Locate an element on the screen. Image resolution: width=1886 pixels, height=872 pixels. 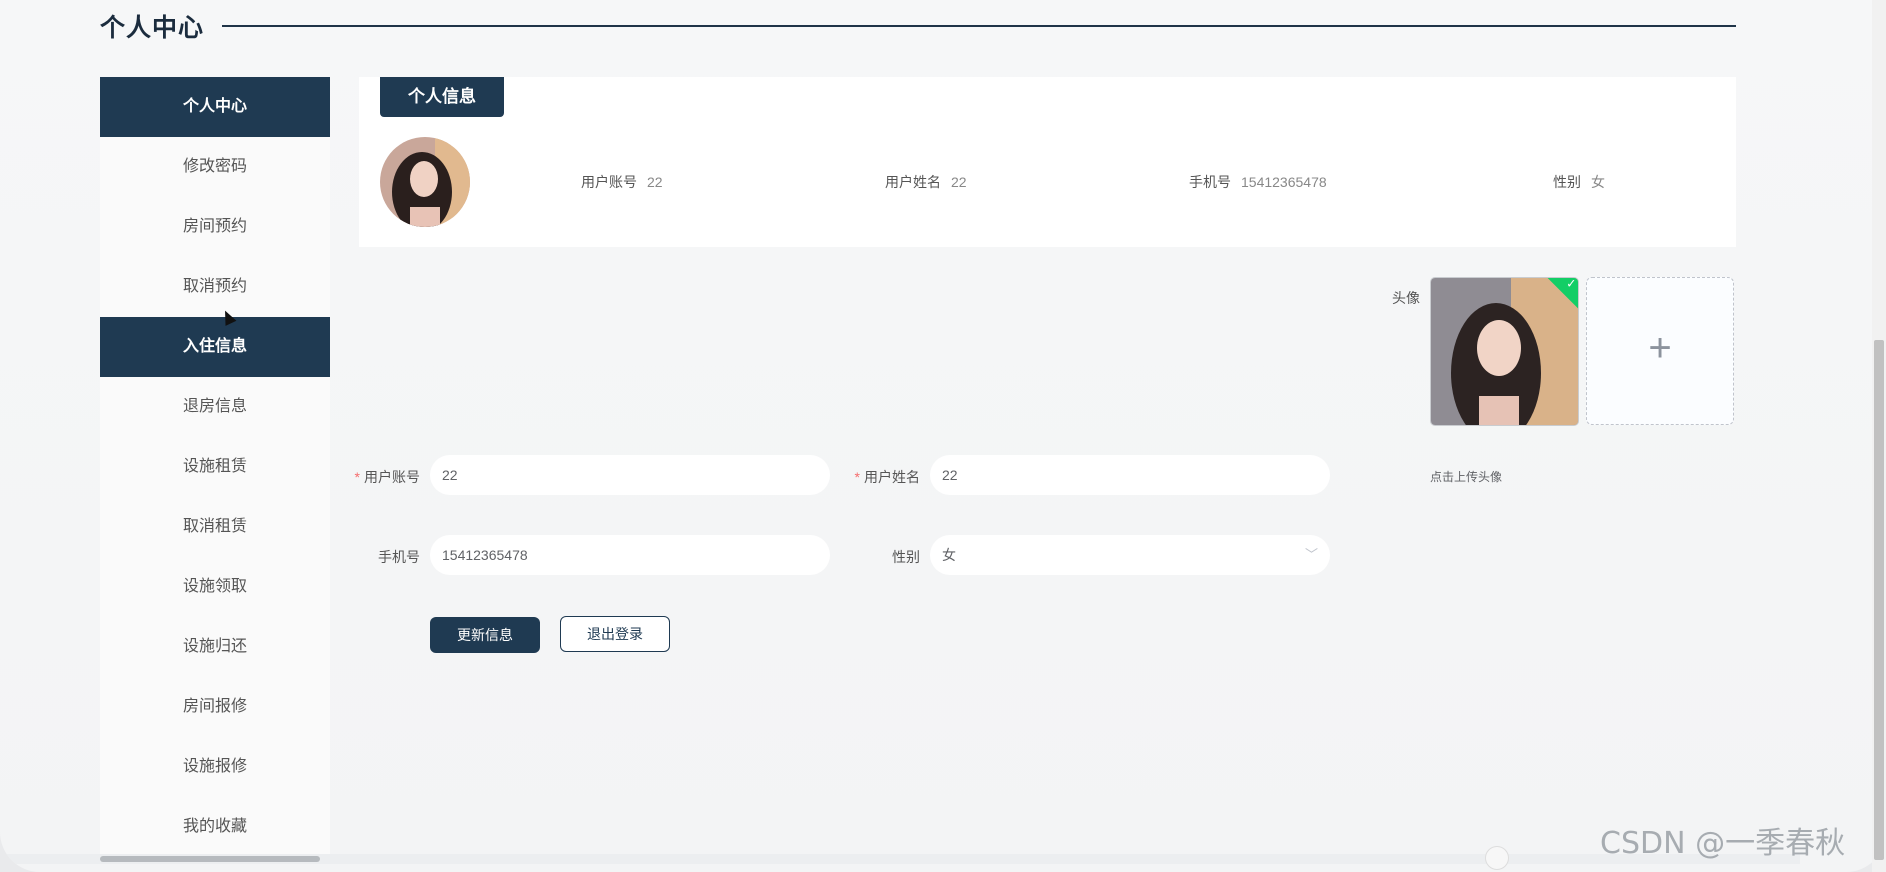
scroll-circle-handle is located at coordinates (1497, 858).